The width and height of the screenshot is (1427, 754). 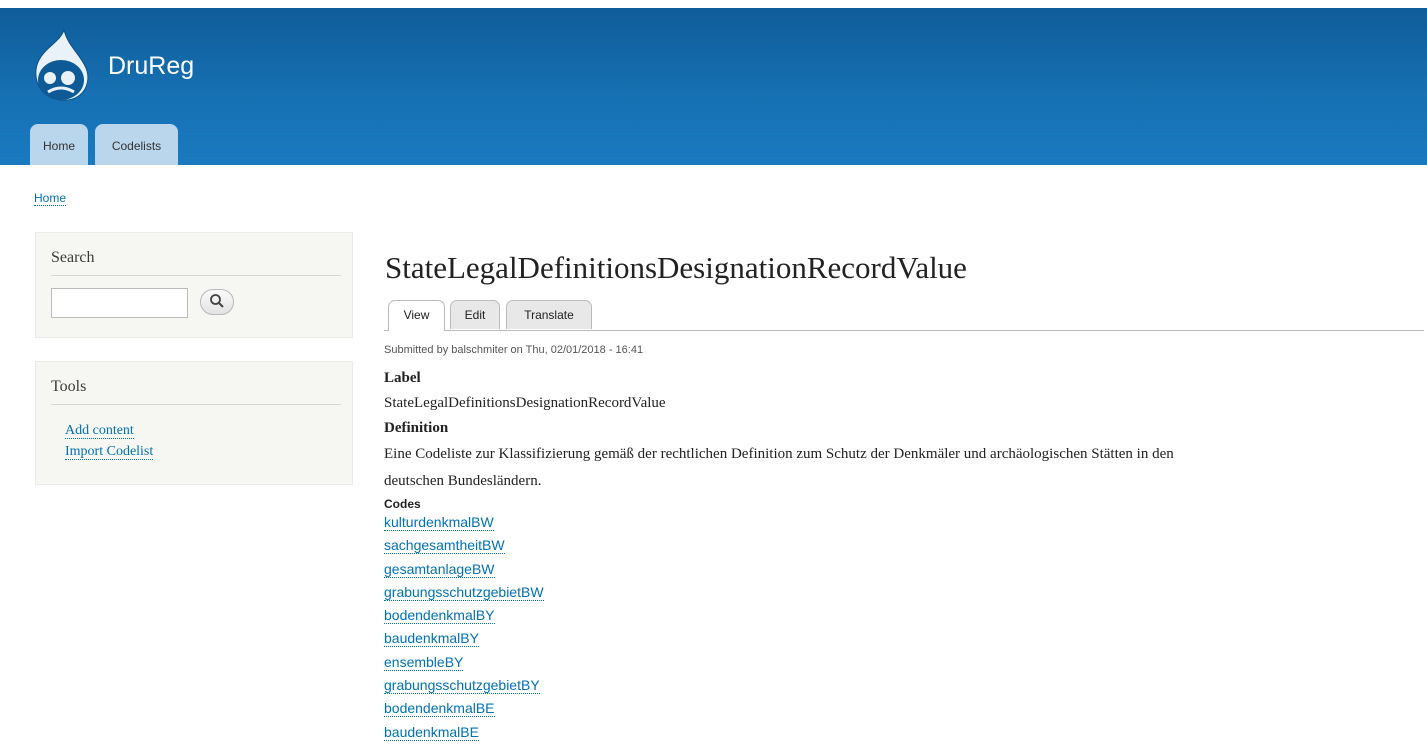 What do you see at coordinates (402, 378) in the screenshot?
I see `label-field-title: Label` at bounding box center [402, 378].